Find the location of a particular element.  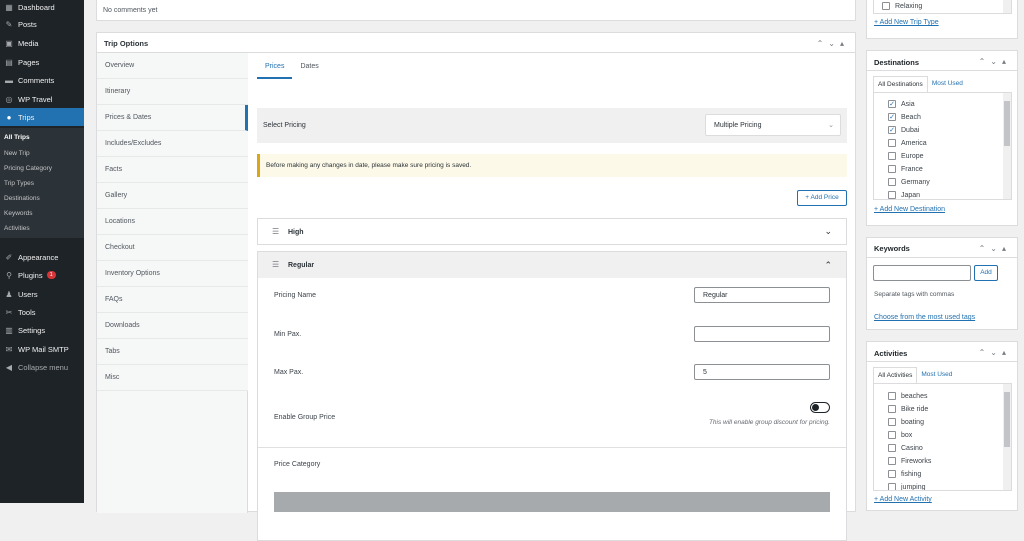

menu-dashboard: ▦ Dashboard is located at coordinates (42, 7).